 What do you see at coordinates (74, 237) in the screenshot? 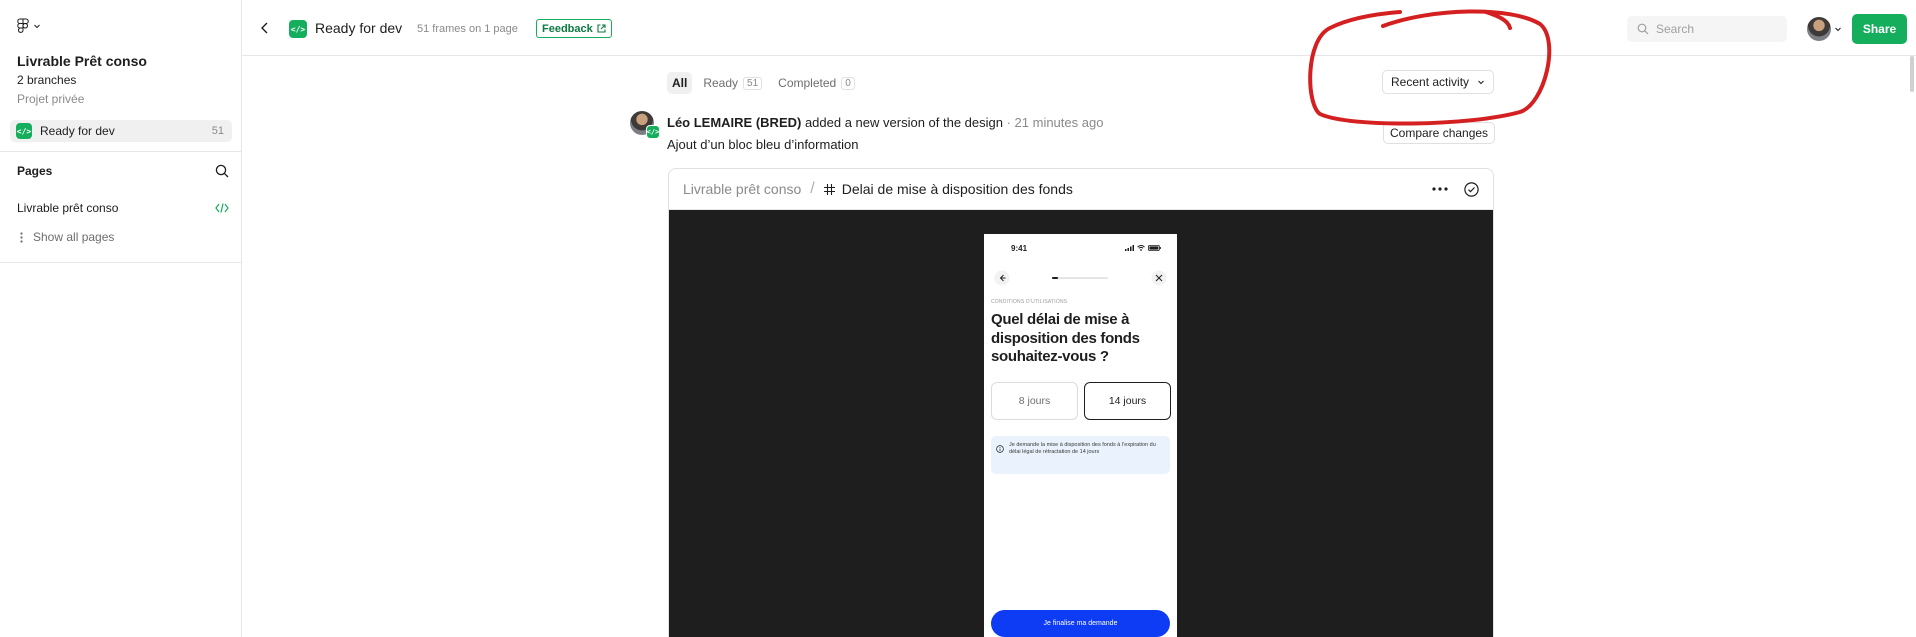
I see `show-all-pages-label: Show all pages` at bounding box center [74, 237].